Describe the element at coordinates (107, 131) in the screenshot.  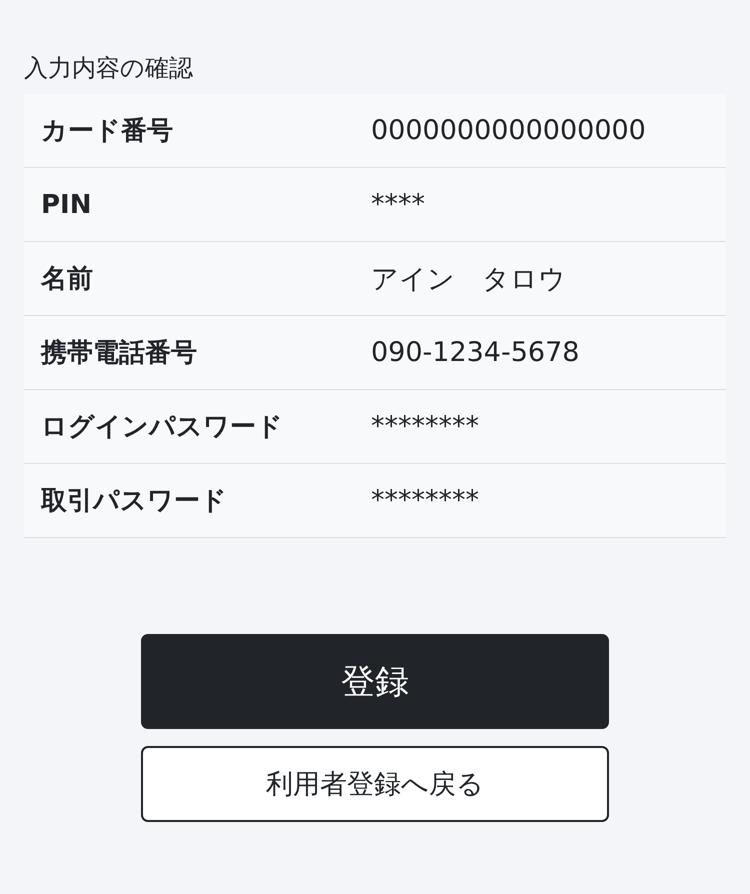
I see `field-label: カード番号` at that location.